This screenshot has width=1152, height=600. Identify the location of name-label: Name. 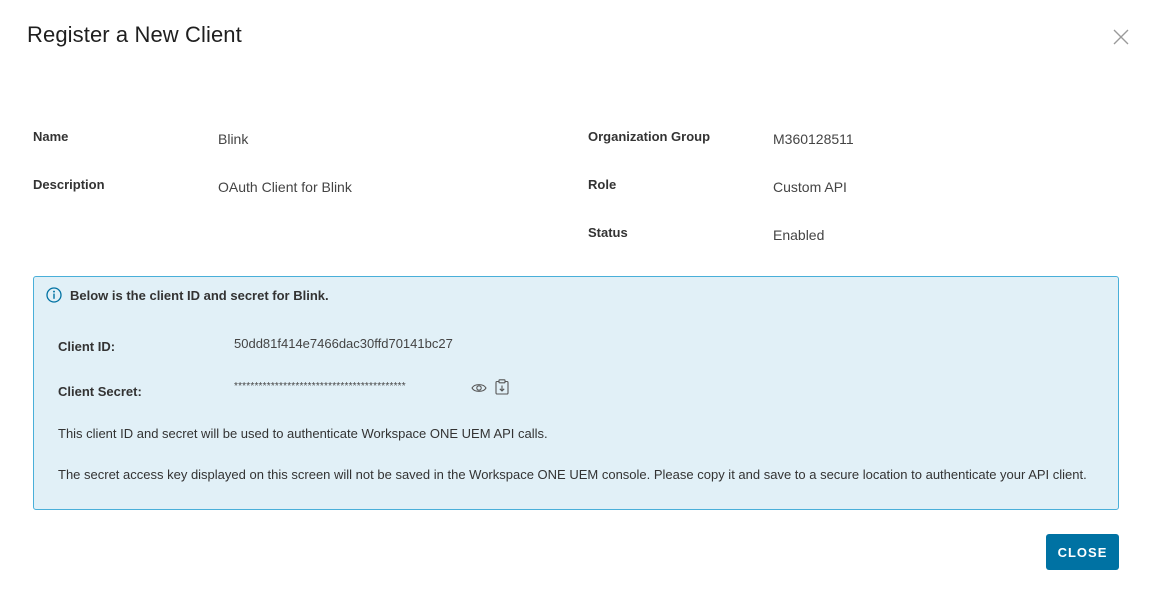
(51, 136).